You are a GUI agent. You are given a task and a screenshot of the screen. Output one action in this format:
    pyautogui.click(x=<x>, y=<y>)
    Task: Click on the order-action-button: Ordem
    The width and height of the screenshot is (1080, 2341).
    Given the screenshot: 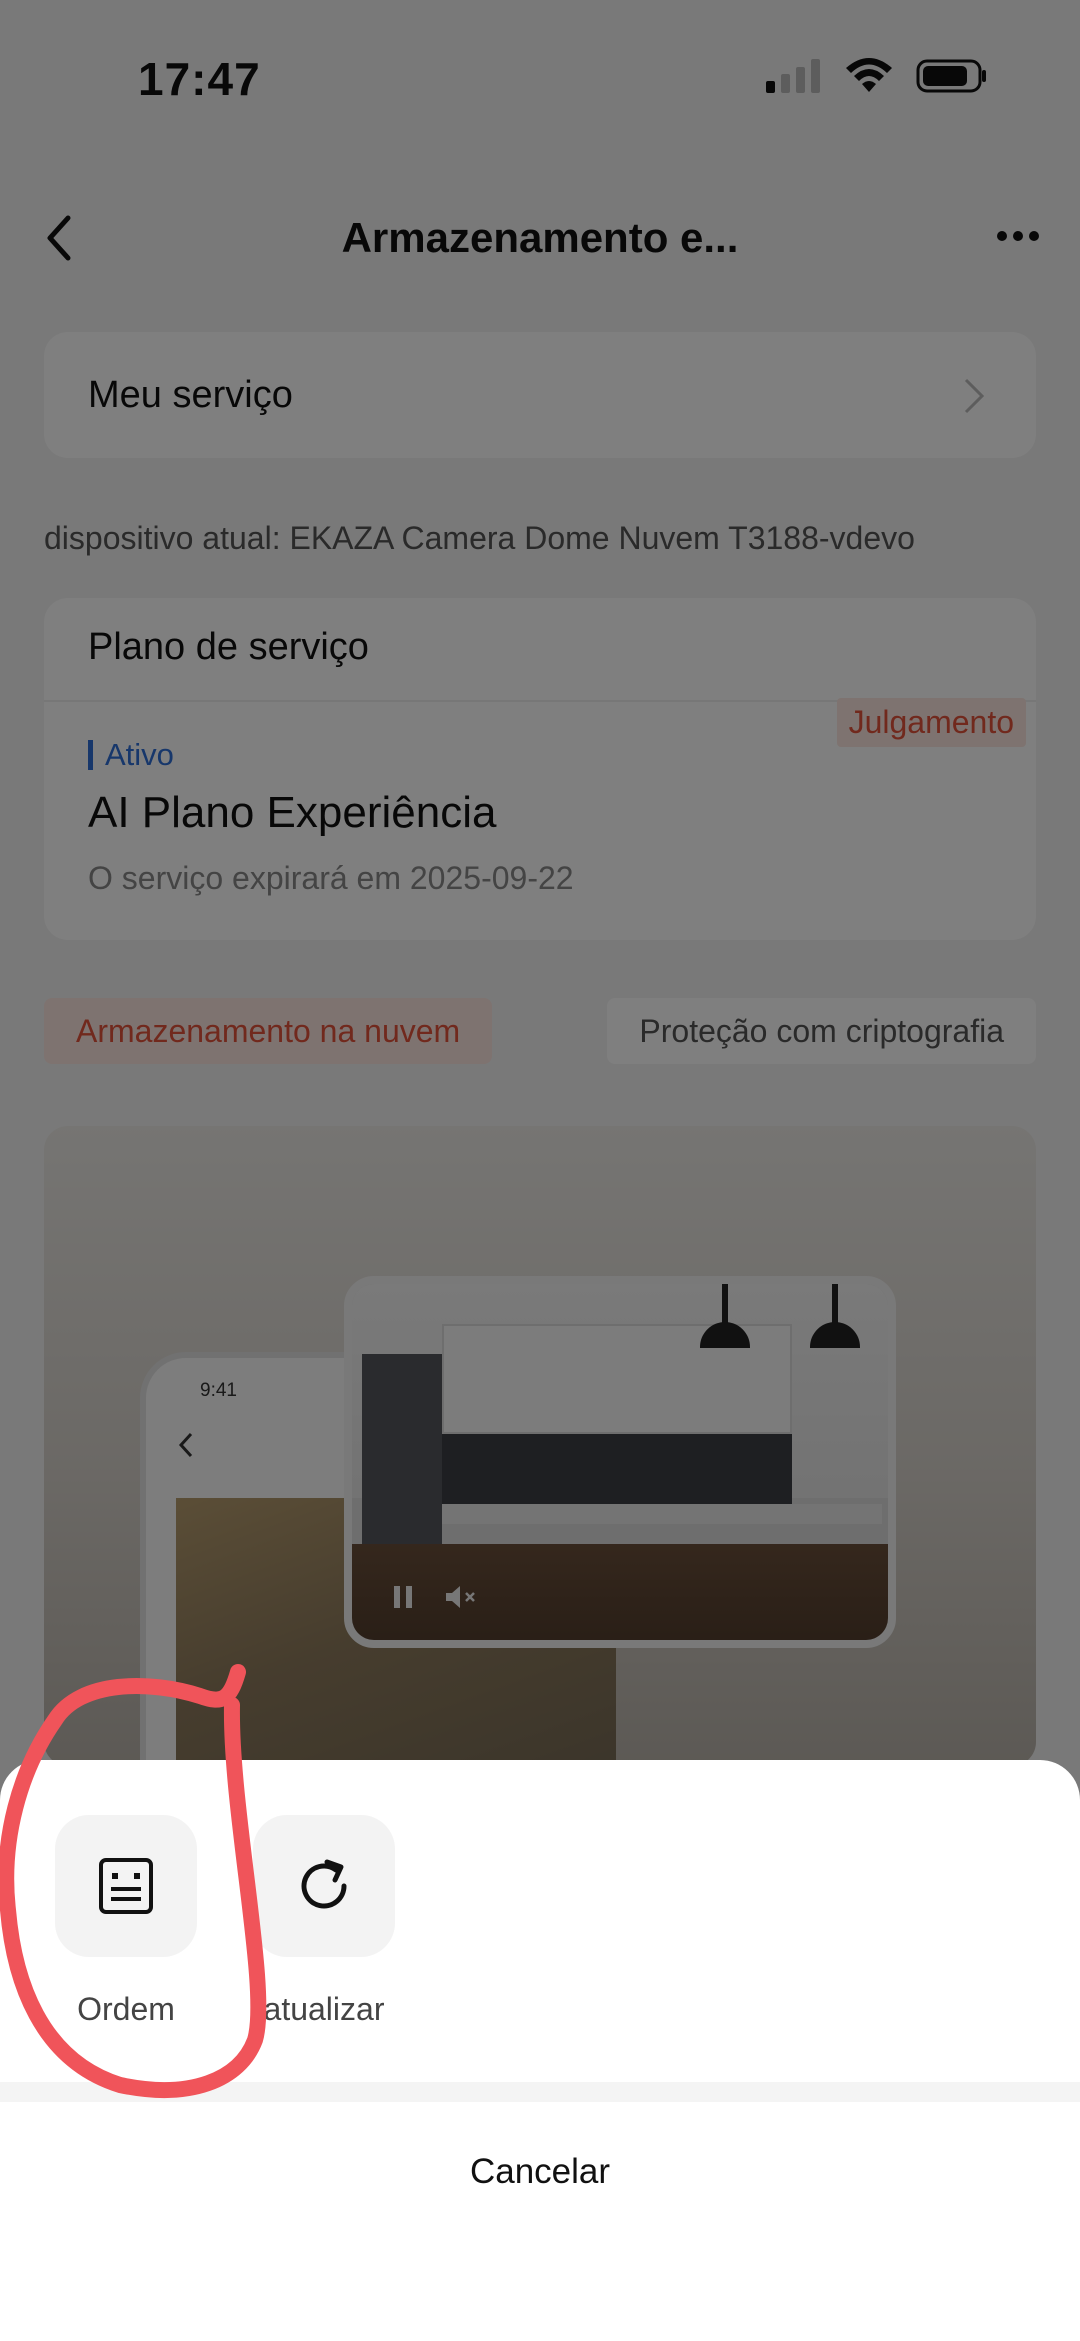 What is the action you would take?
    pyautogui.click(x=126, y=1921)
    